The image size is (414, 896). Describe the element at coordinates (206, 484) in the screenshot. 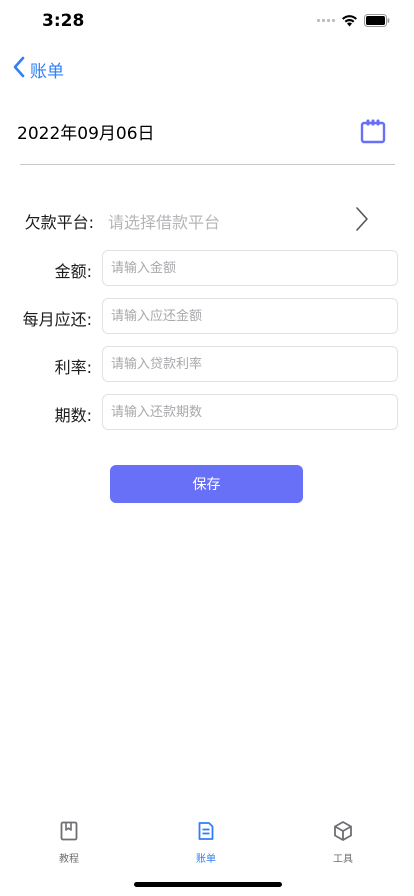

I see `save-button: 保存` at that location.